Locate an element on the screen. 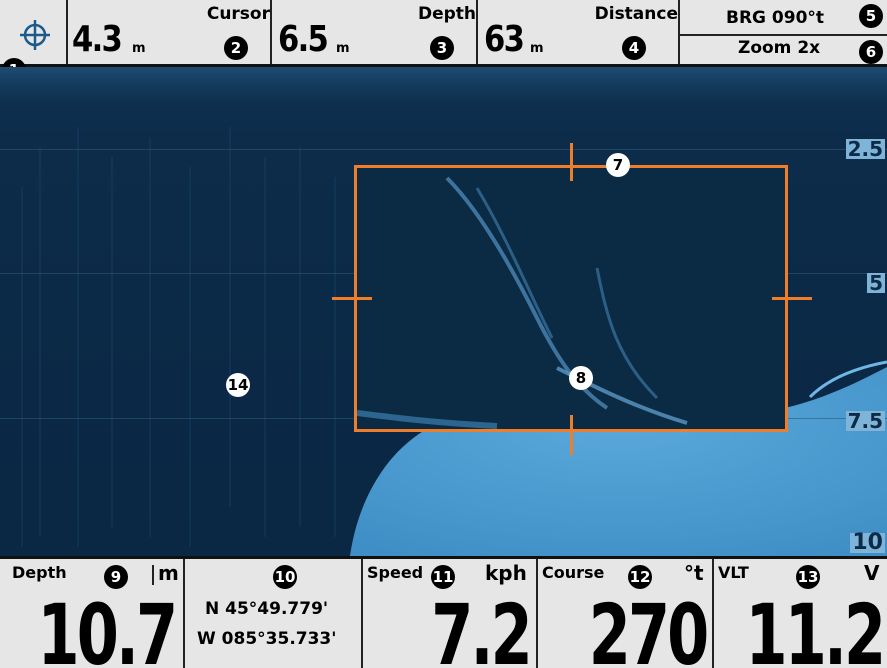 The image size is (887, 668). zoom-box-top-tick is located at coordinates (571, 162).